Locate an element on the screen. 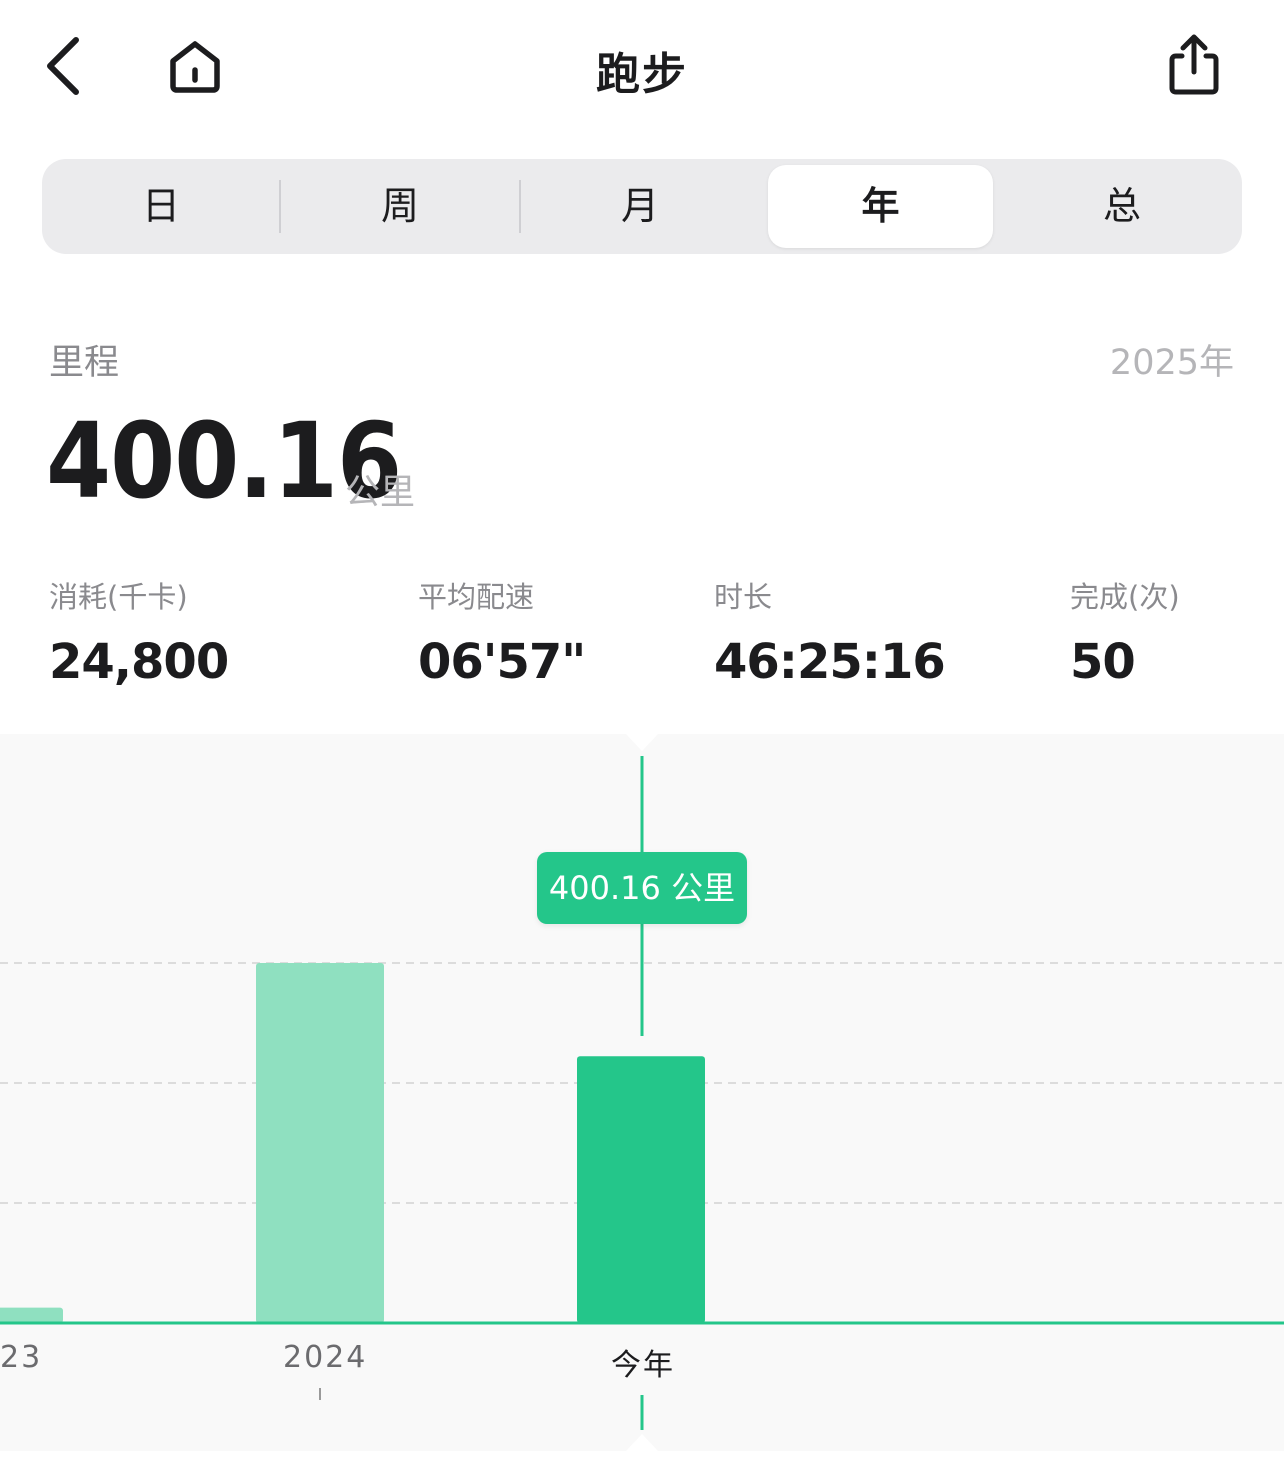  distance-unit: 公里 is located at coordinates (380, 493).